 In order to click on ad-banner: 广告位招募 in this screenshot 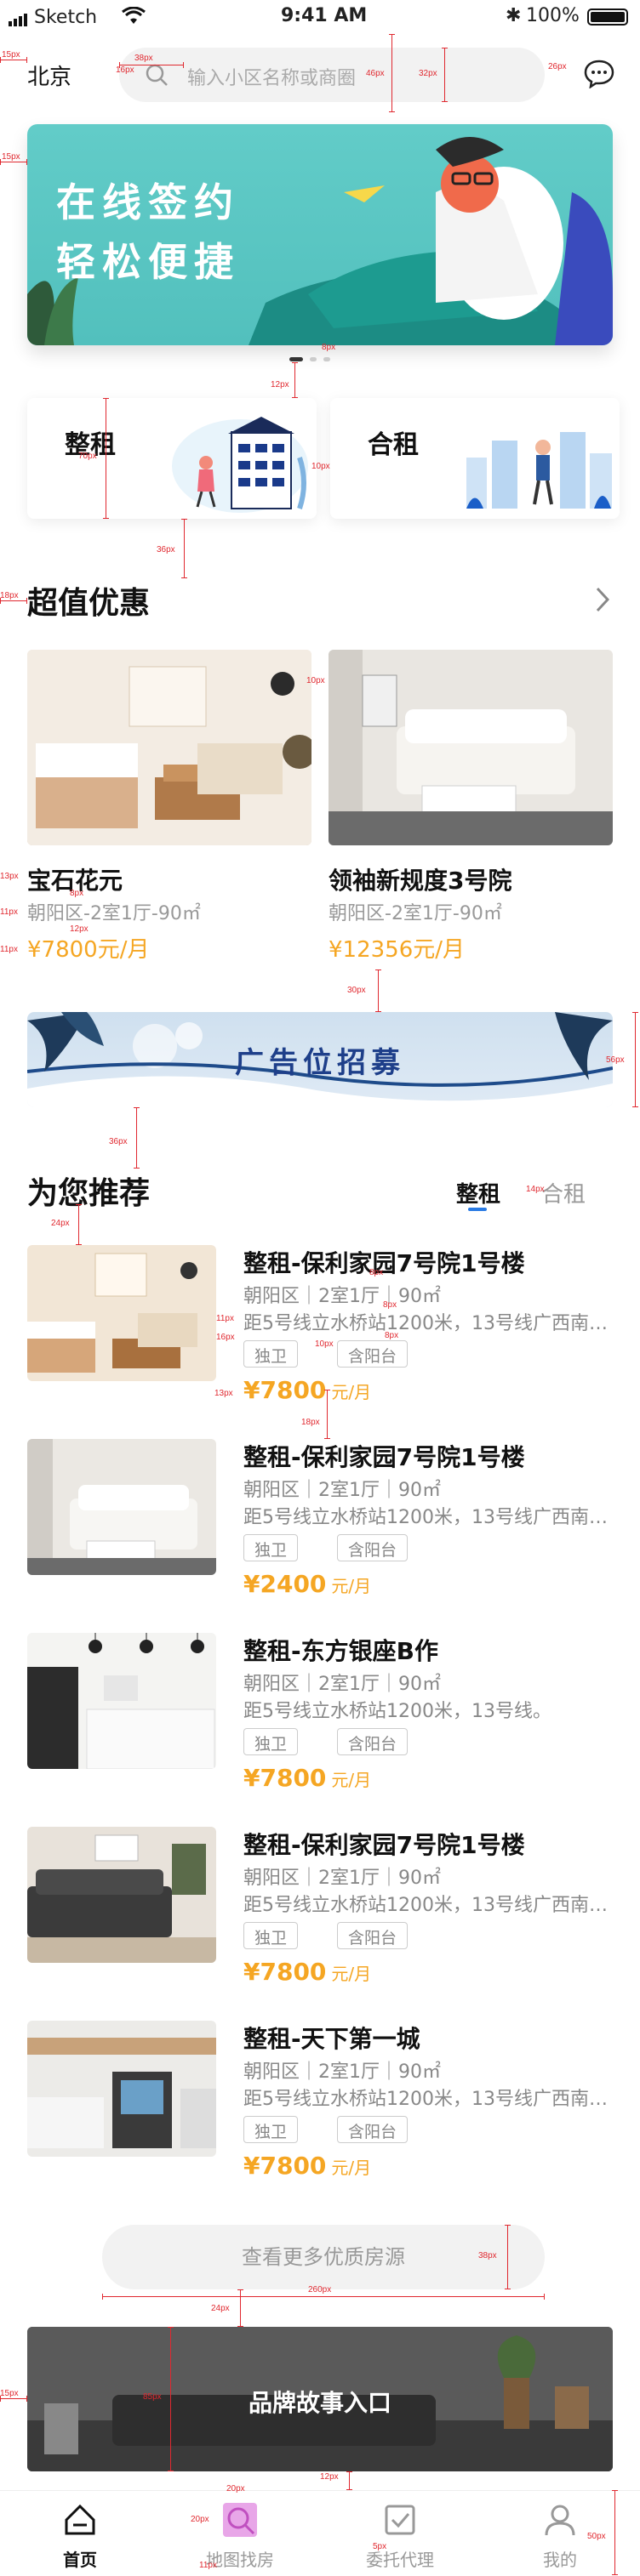, I will do `click(320, 1059)`.